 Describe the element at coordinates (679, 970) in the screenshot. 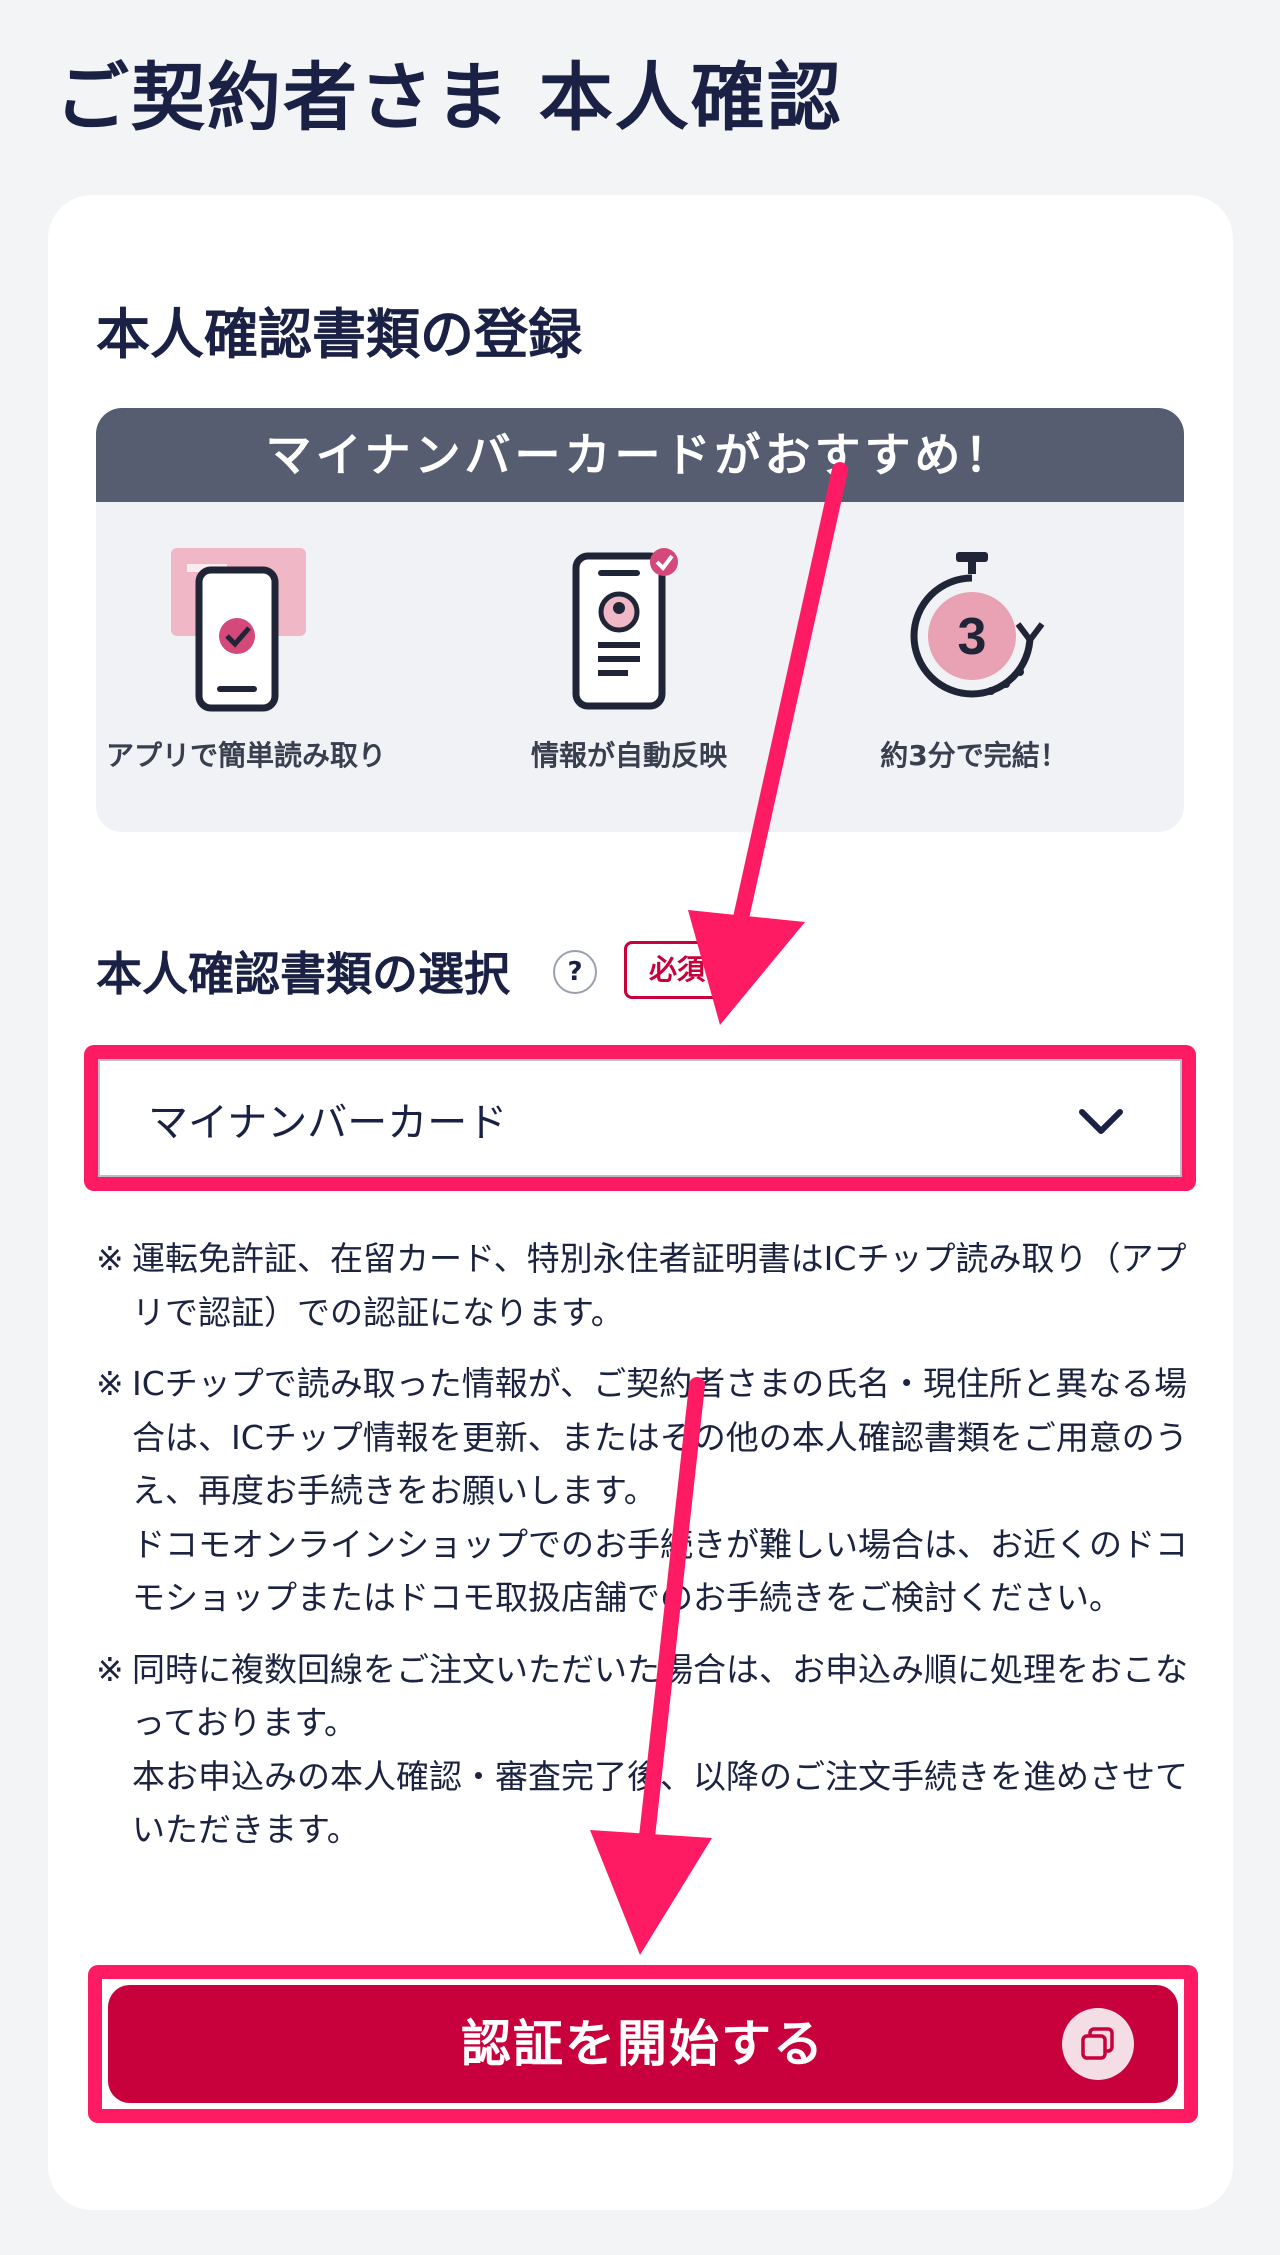

I see `required-badge: 必須` at that location.